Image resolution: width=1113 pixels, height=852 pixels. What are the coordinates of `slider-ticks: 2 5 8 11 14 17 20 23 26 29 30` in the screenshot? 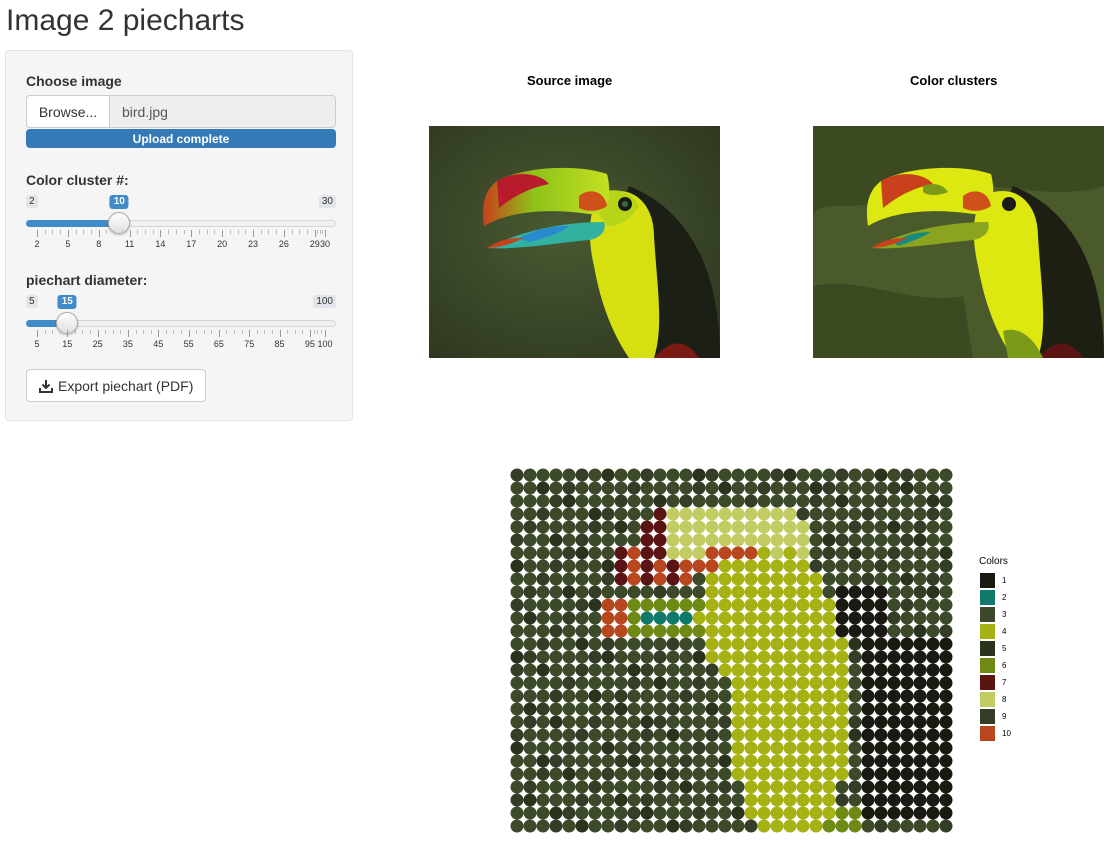 It's located at (181, 242).